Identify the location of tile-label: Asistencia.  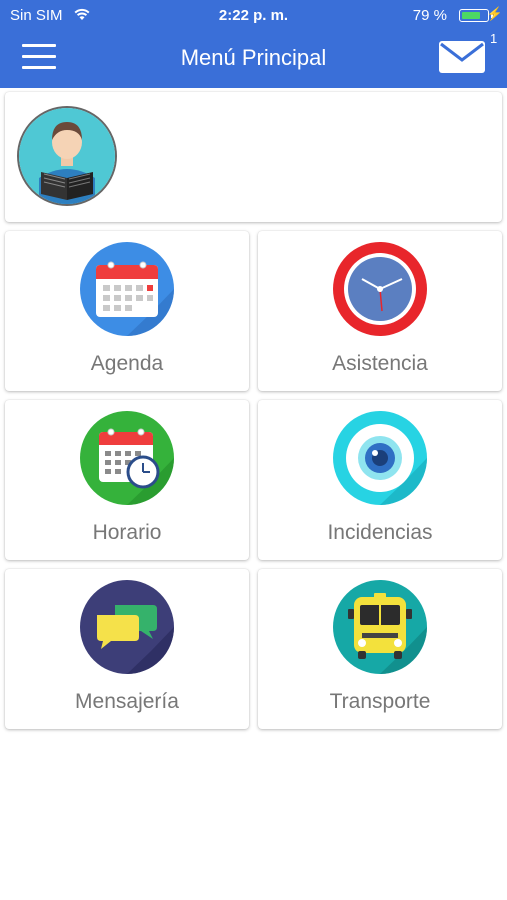
(380, 363).